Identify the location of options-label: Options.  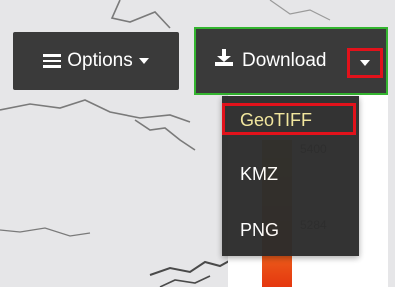
(100, 60).